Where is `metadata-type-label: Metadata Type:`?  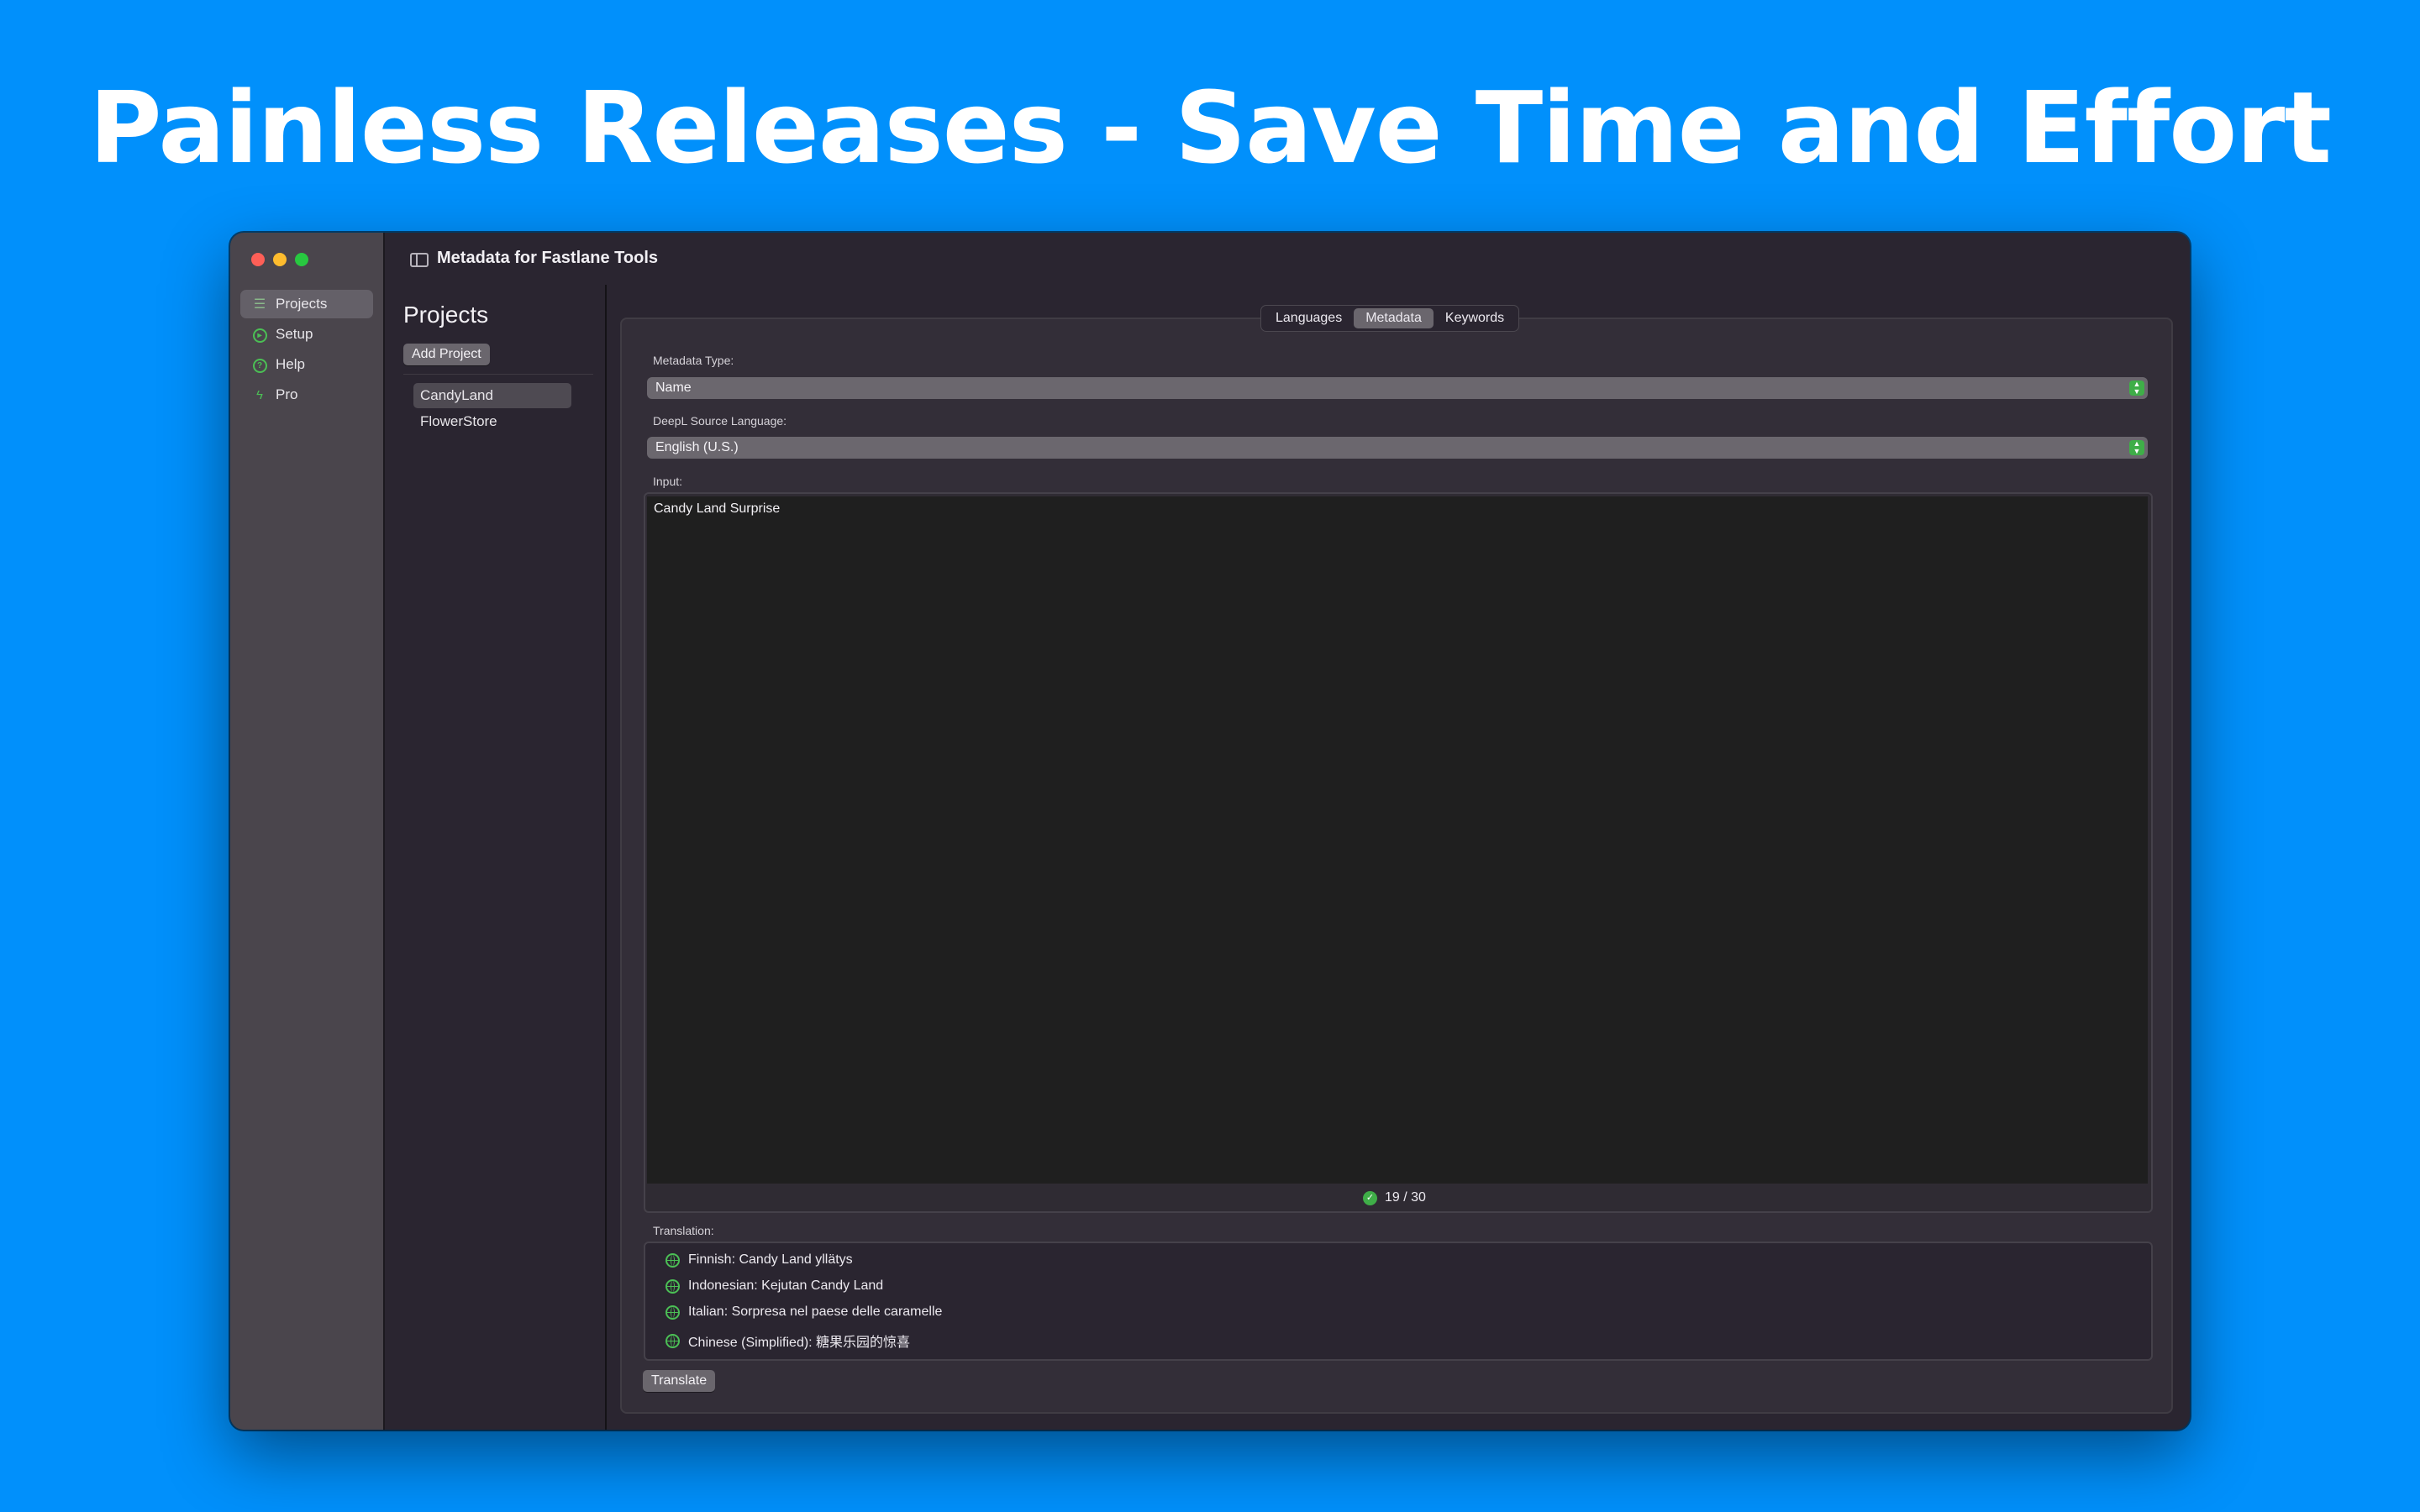 metadata-type-label: Metadata Type: is located at coordinates (693, 360).